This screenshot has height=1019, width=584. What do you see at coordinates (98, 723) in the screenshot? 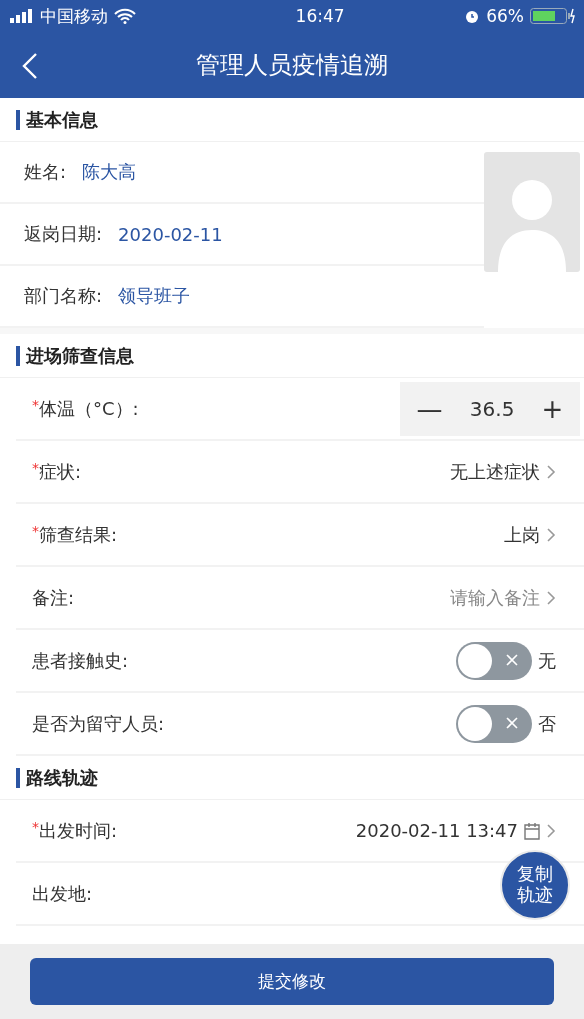
I see `field-label: 是否为留守人员:` at bounding box center [98, 723].